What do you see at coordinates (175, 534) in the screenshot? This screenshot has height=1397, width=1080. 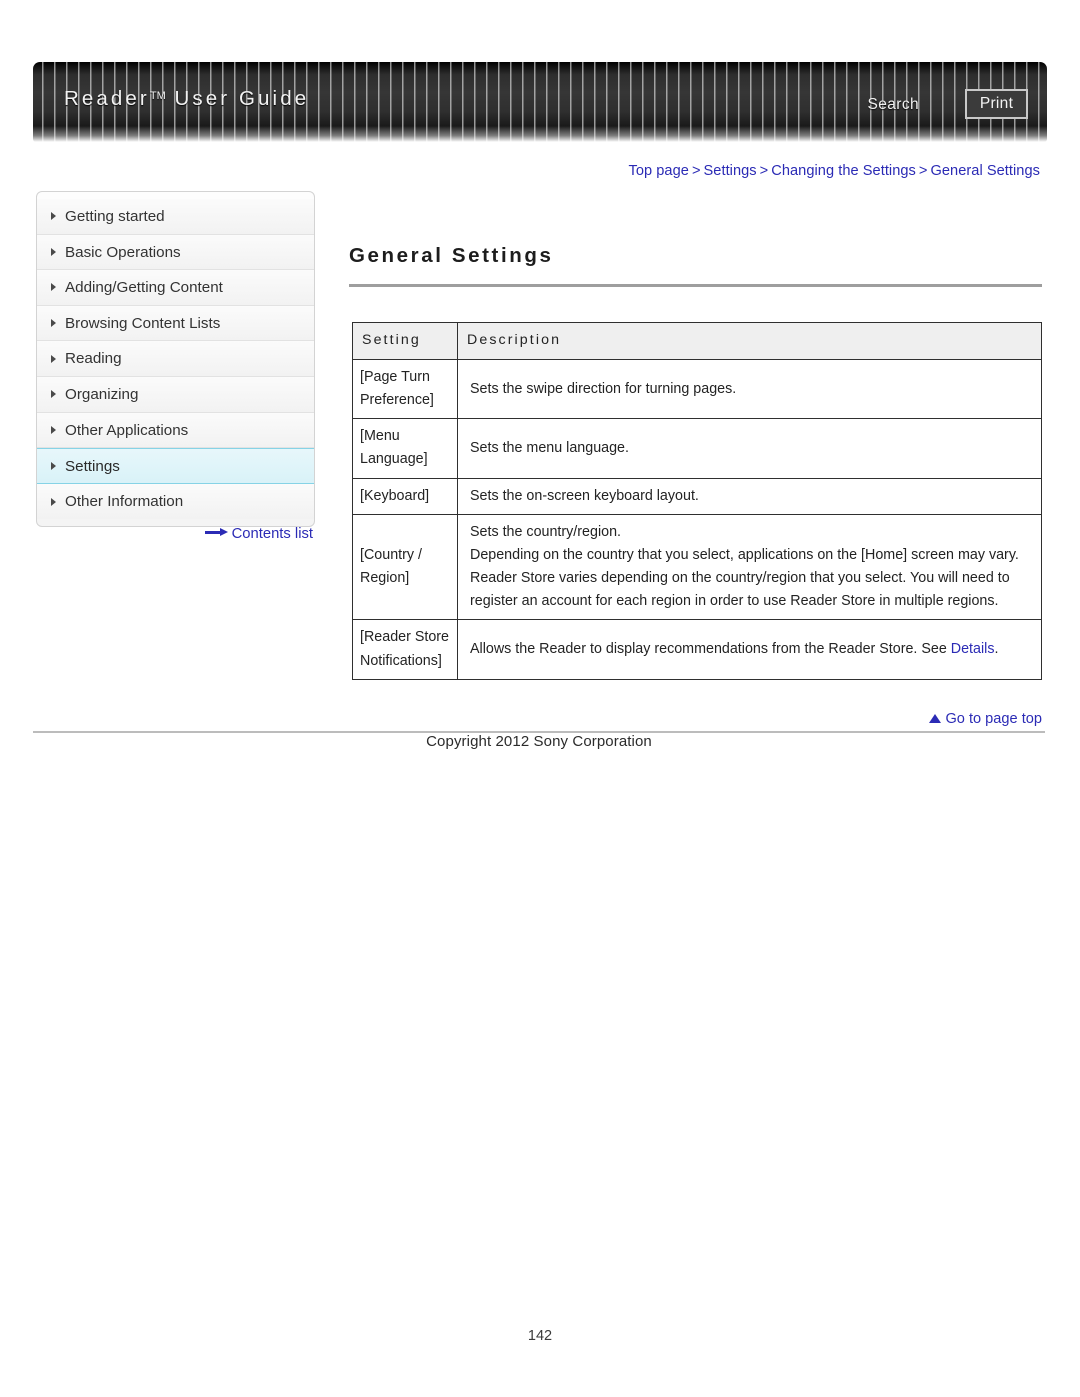 I see `contents-list-link: Contents list` at bounding box center [175, 534].